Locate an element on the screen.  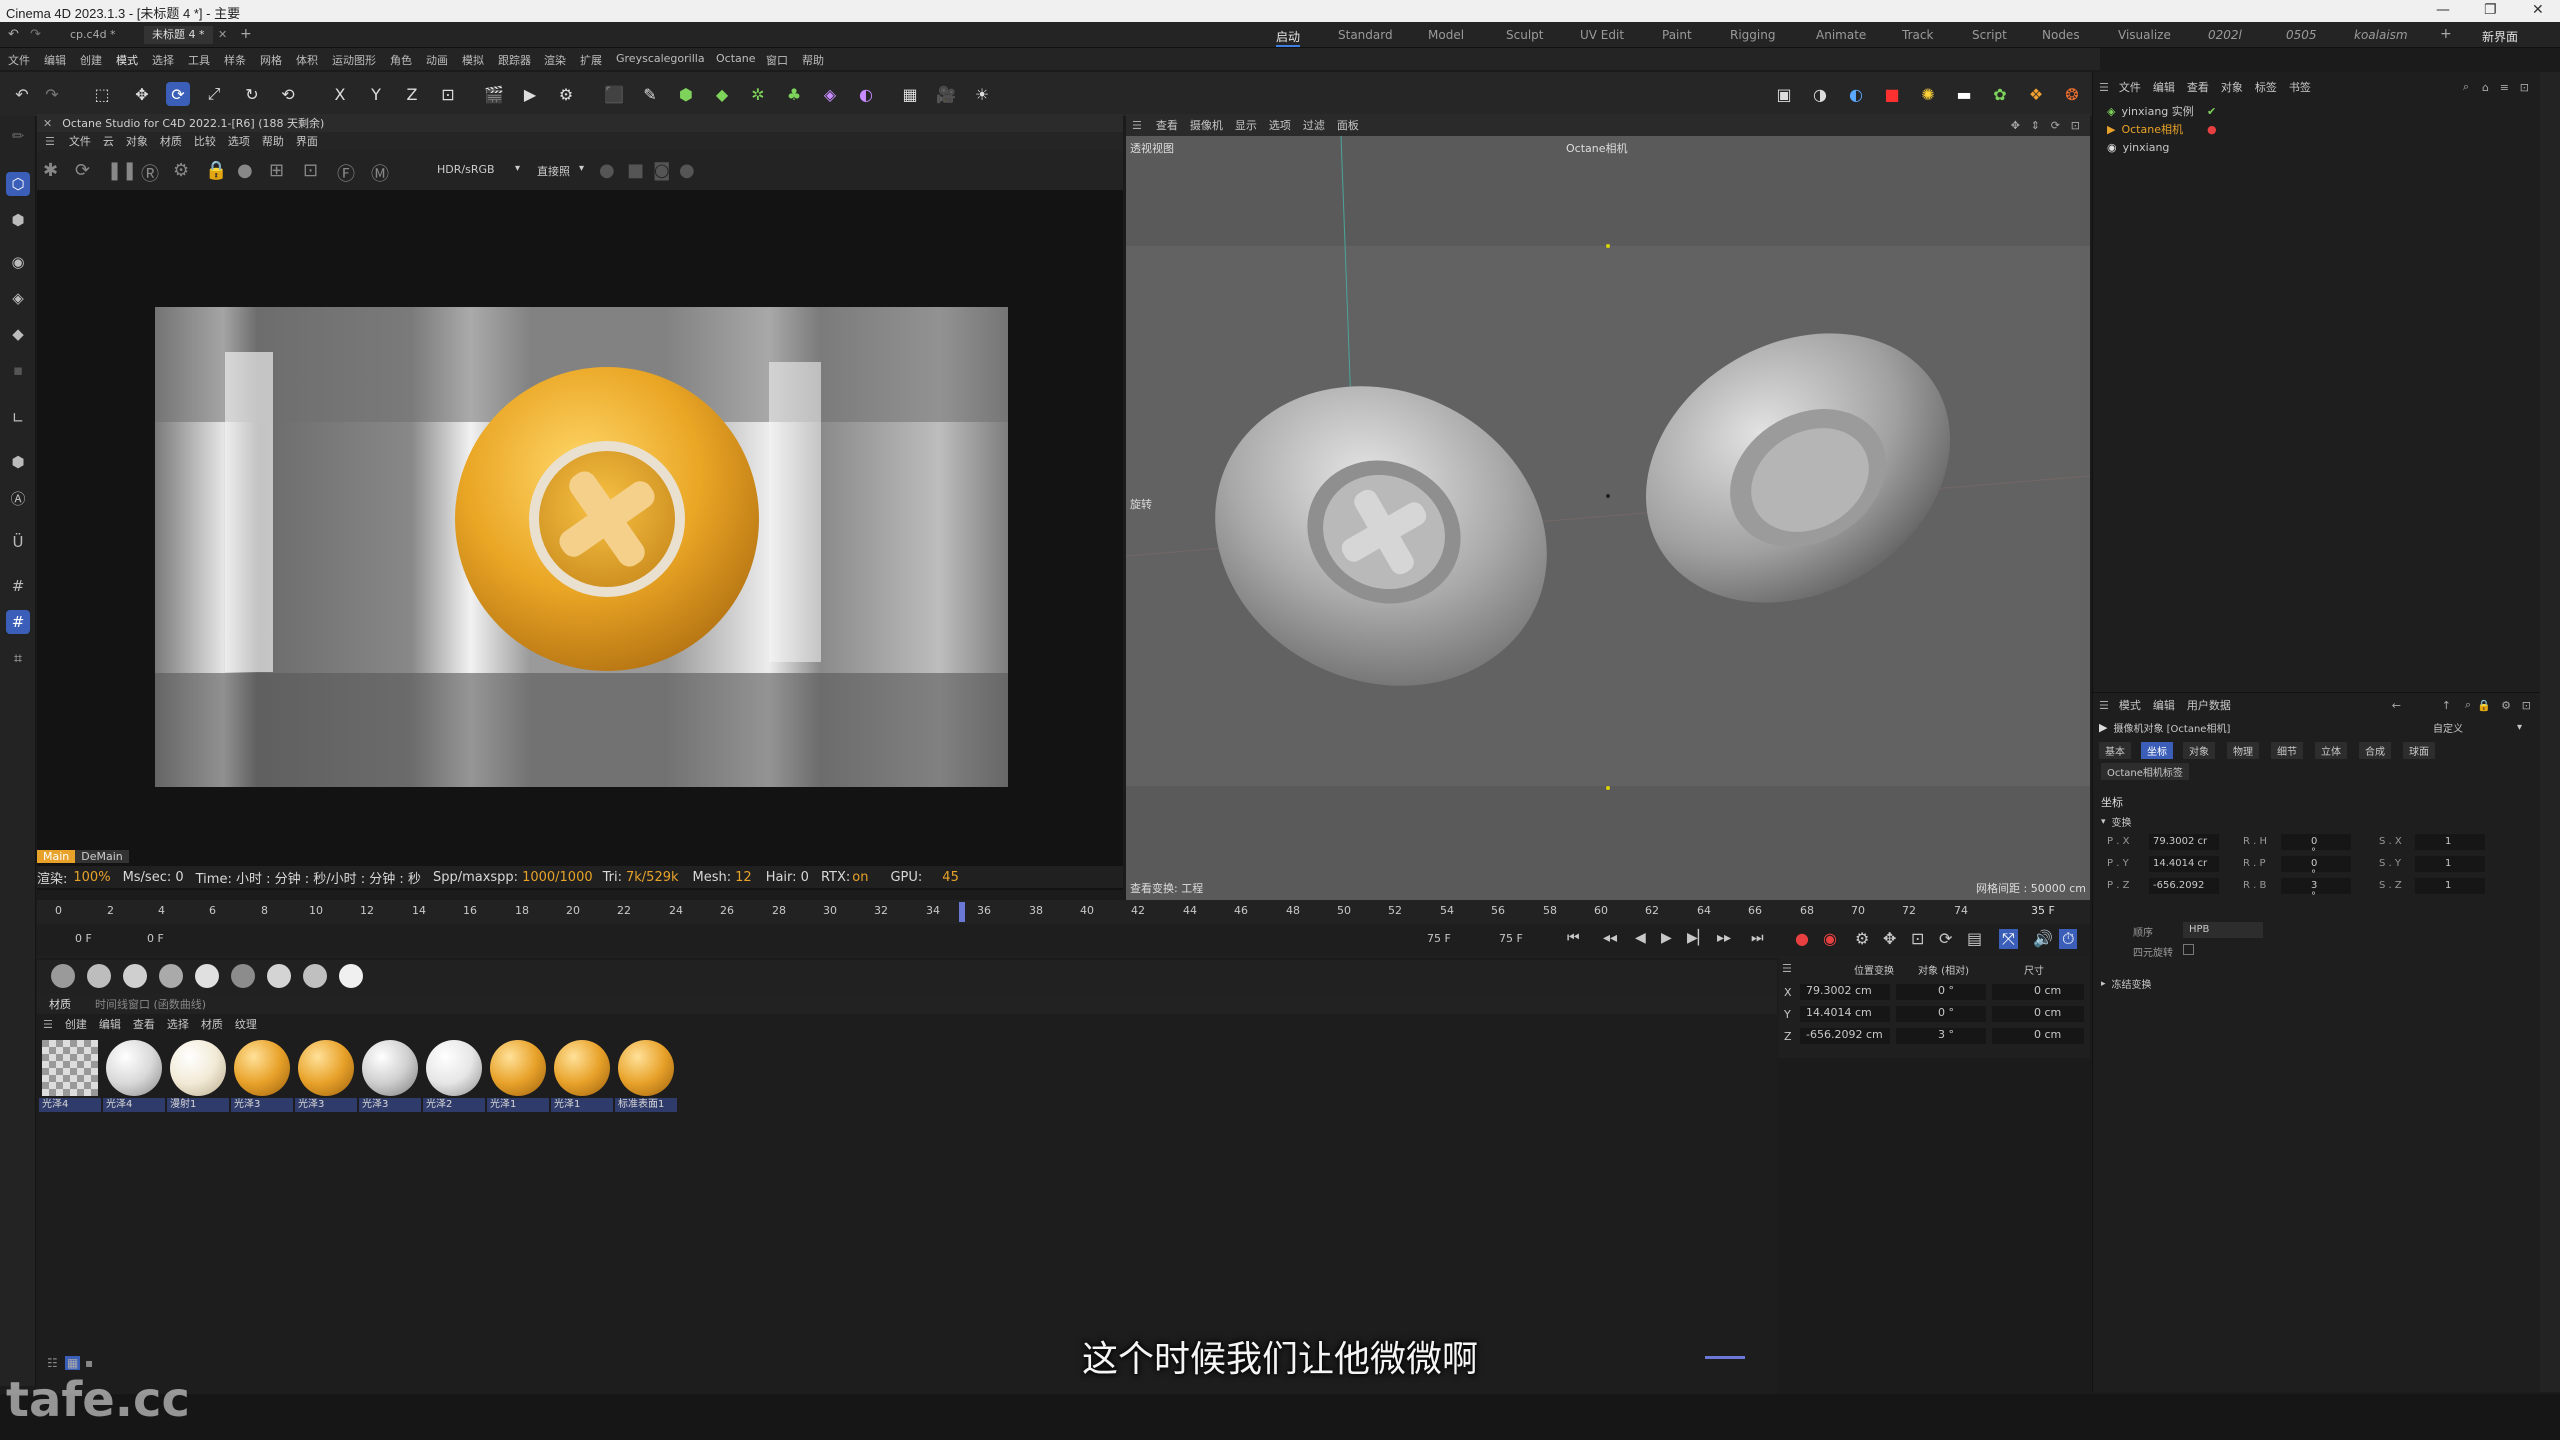
coord-system-icon: ⊡ is located at coordinates (448, 94).